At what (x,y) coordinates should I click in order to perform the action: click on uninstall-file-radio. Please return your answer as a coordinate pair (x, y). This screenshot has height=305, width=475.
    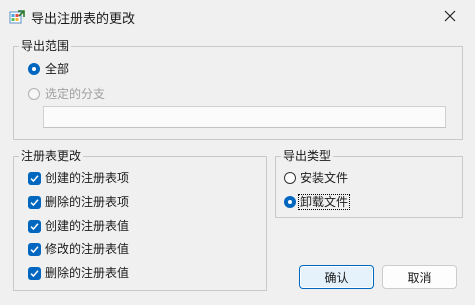
    Looking at the image, I should click on (290, 202).